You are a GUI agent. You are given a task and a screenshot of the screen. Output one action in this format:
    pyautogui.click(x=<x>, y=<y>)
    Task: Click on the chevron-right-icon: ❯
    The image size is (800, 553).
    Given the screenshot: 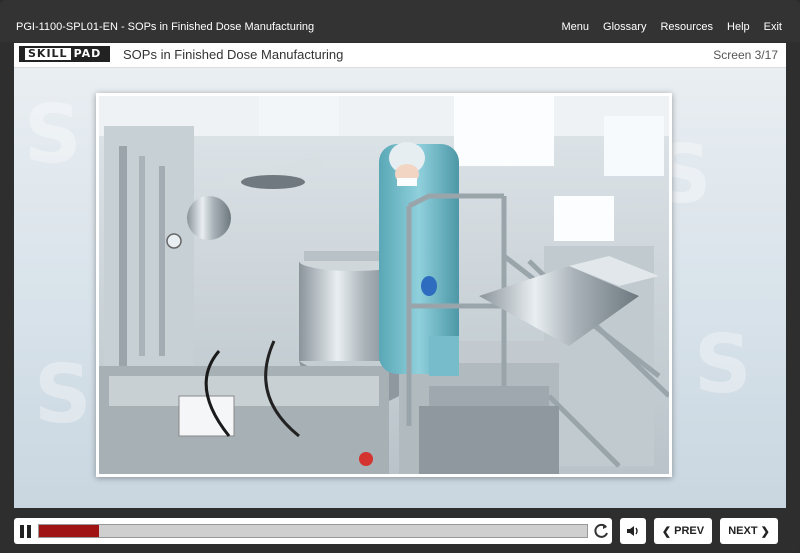 What is the action you would take?
    pyautogui.click(x=765, y=531)
    